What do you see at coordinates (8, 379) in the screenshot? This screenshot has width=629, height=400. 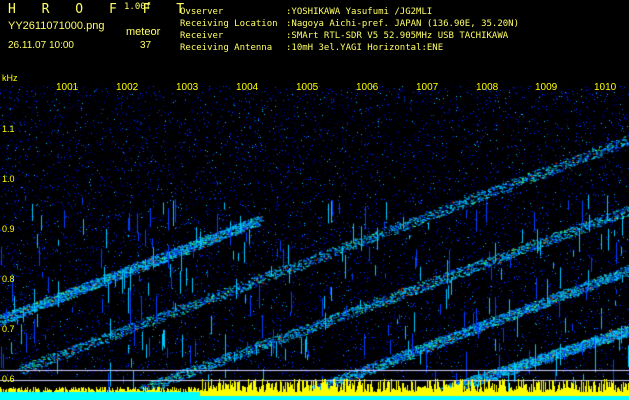 I see `y-tick-label: 0.6` at bounding box center [8, 379].